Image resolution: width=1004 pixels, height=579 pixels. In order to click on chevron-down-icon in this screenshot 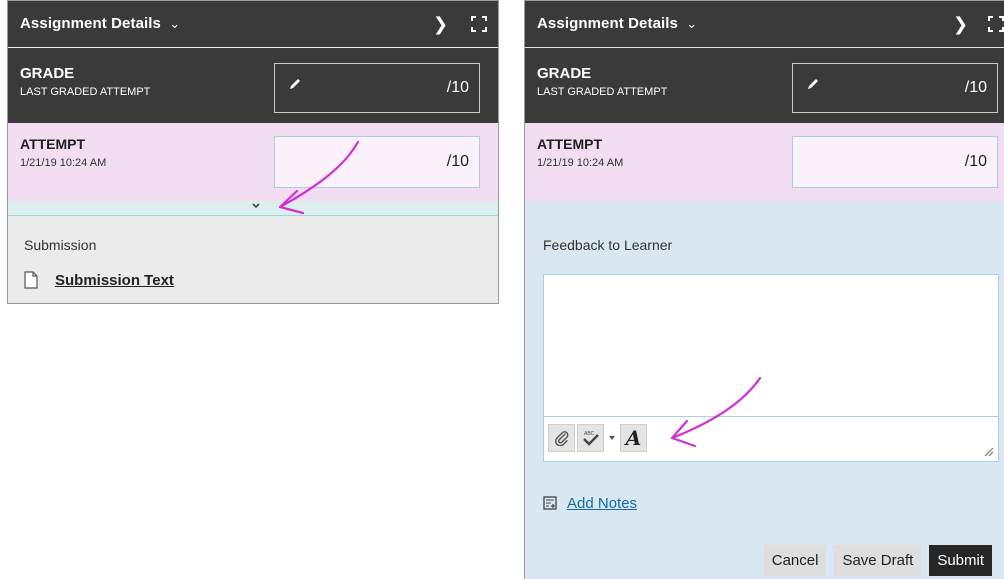, I will do `click(256, 206)`.